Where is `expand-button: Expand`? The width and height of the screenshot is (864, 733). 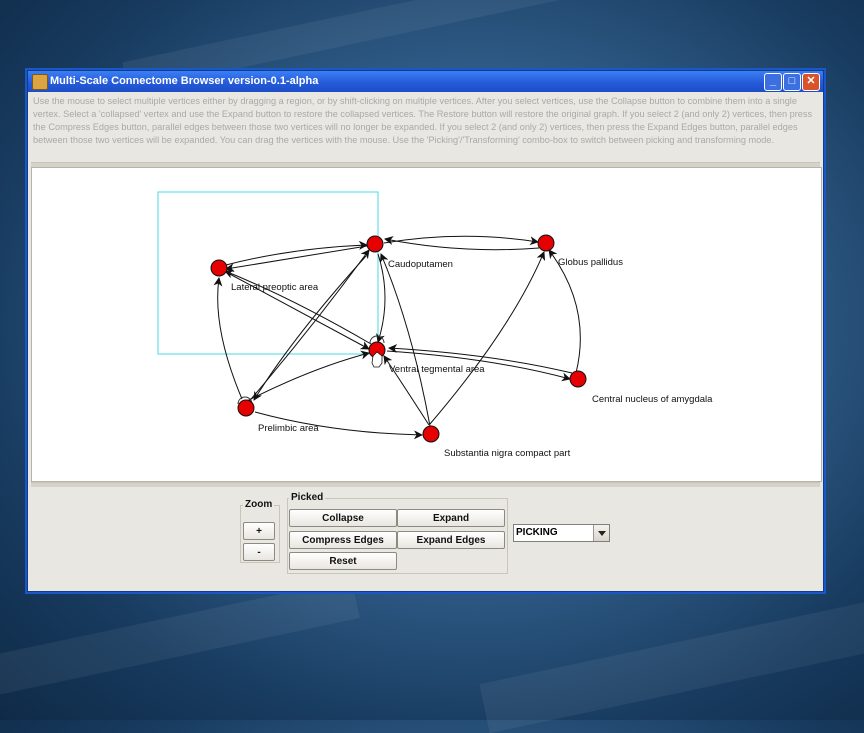 expand-button: Expand is located at coordinates (451, 518).